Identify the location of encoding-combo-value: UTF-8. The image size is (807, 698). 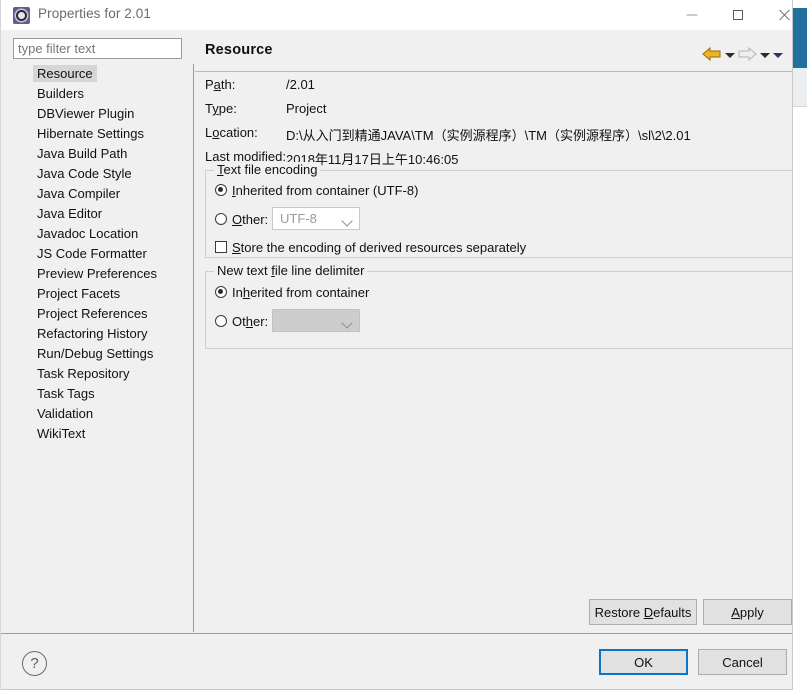
(298, 218).